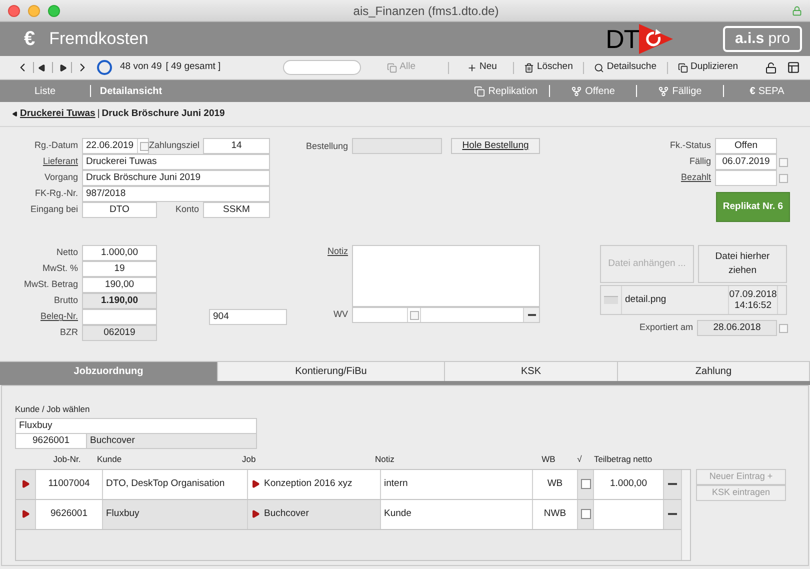 The image size is (810, 569). I want to click on input-field: 14, so click(236, 146).